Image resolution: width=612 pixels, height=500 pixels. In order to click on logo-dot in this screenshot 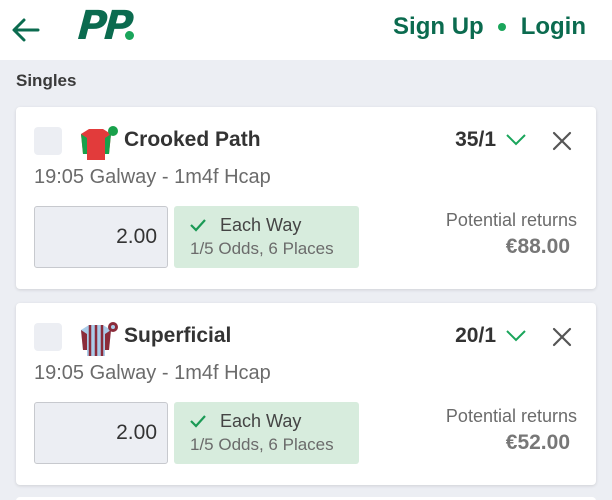, I will do `click(129, 35)`.